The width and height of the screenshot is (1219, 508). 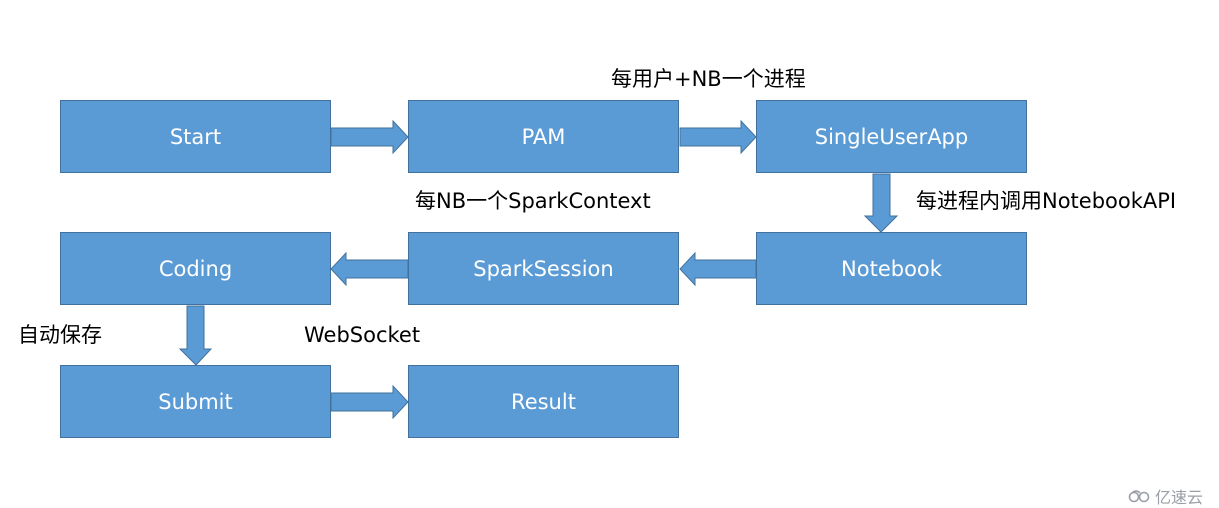 I want to click on node-notebook: Notebook, so click(x=891, y=268).